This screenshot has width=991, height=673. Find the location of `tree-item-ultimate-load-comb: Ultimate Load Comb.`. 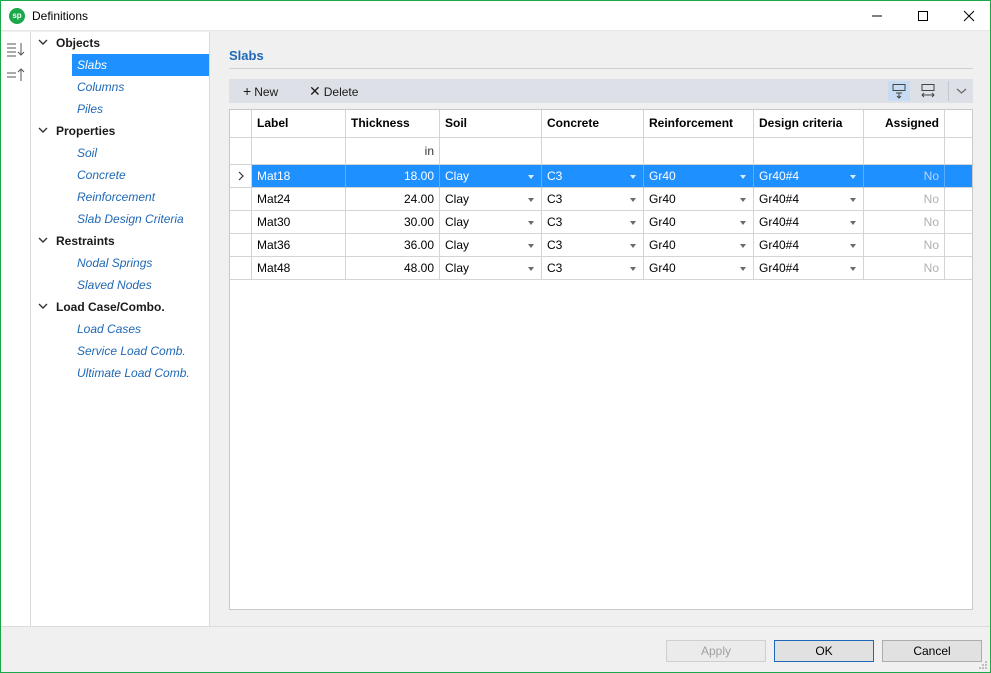

tree-item-ultimate-load-comb: Ultimate Load Comb. is located at coordinates (140, 373).